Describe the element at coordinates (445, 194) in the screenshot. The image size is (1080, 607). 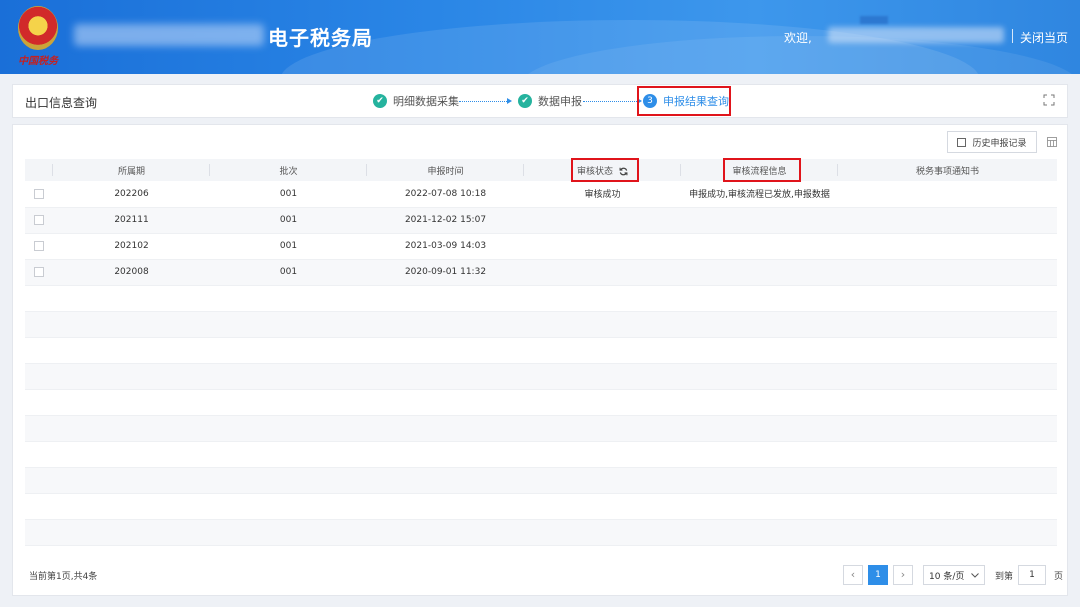
I see `declare-time-cell: 2022-07-08 10:18` at that location.